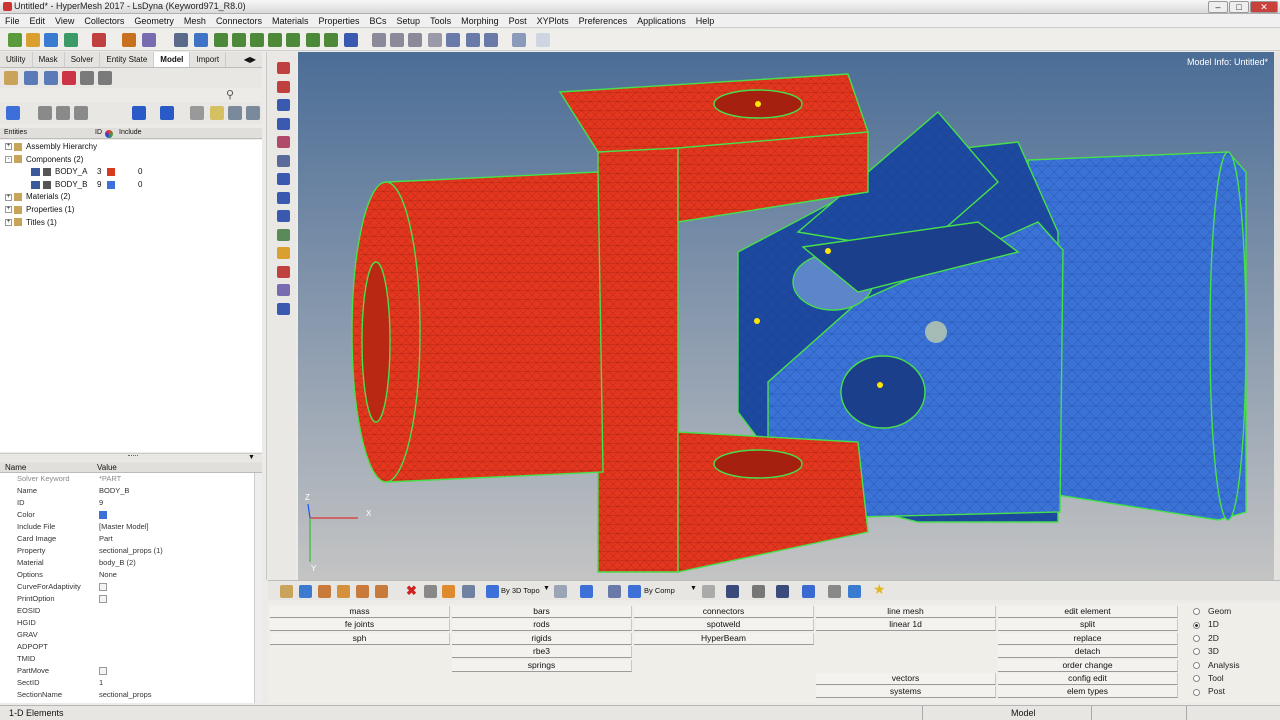 Image resolution: width=1280 pixels, height=720 pixels. I want to click on save-view-icon, so click(305, 591).